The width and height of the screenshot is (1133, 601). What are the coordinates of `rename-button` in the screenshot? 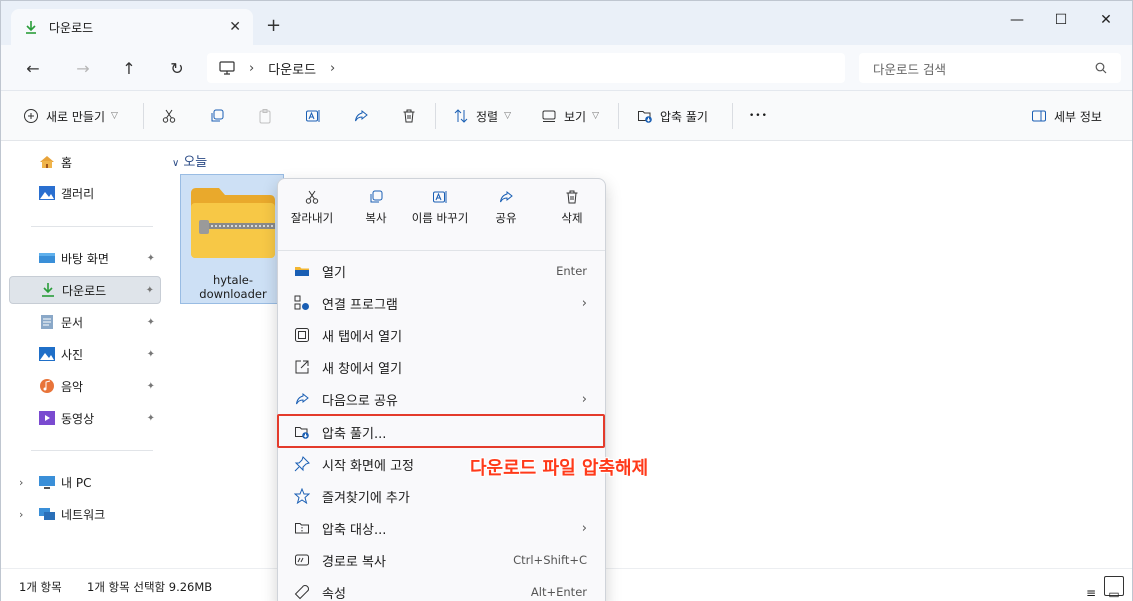 It's located at (316, 116).